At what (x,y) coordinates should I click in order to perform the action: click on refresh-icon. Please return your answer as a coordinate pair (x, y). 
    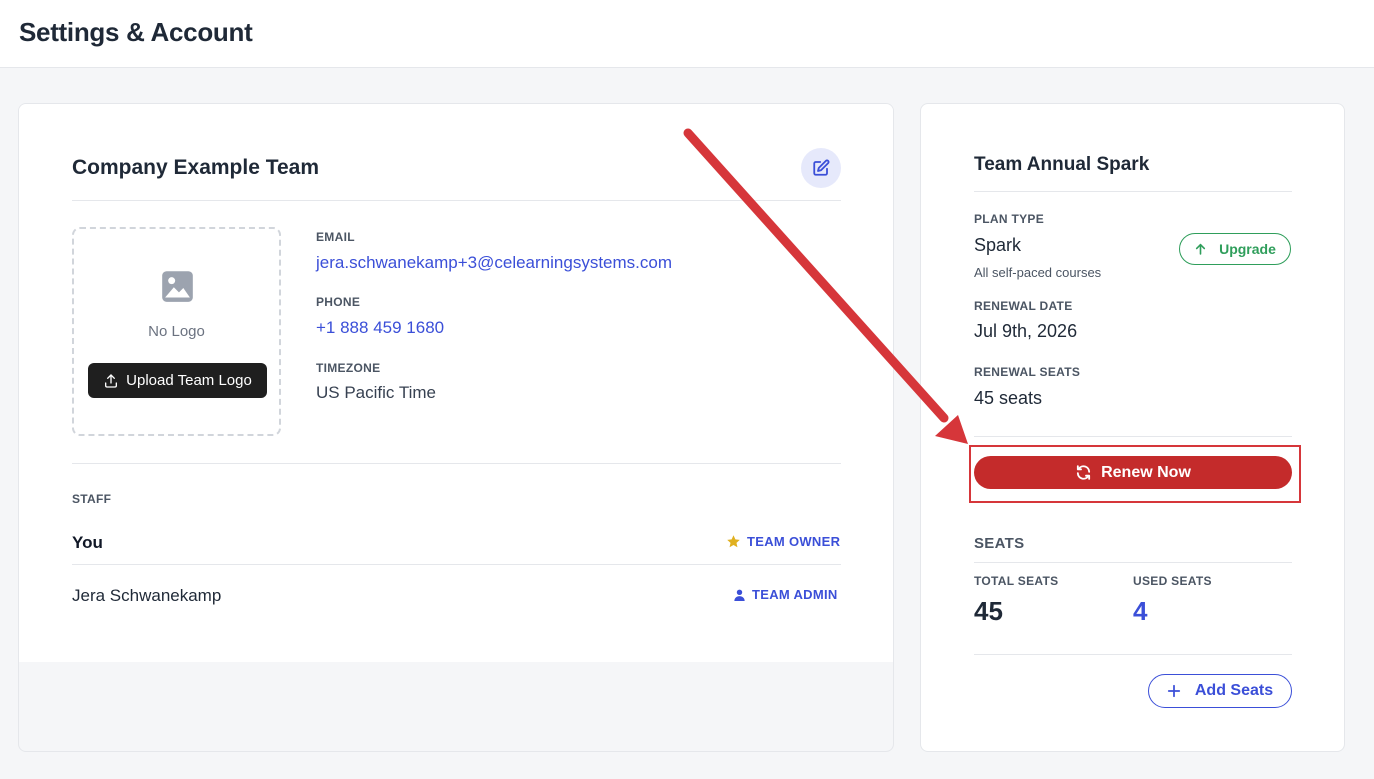
    Looking at the image, I should click on (1084, 472).